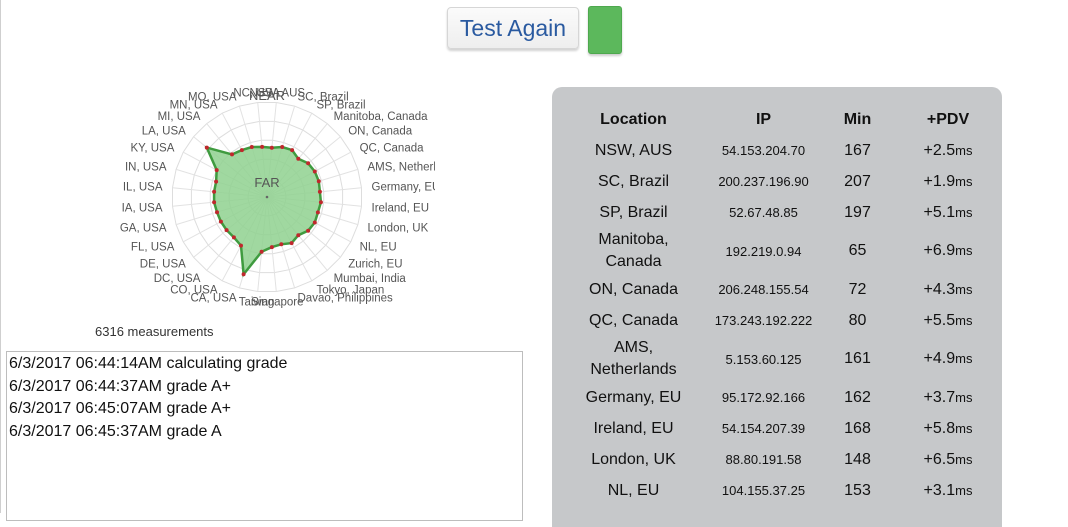  I want to click on header-ip: IP, so click(763, 119).